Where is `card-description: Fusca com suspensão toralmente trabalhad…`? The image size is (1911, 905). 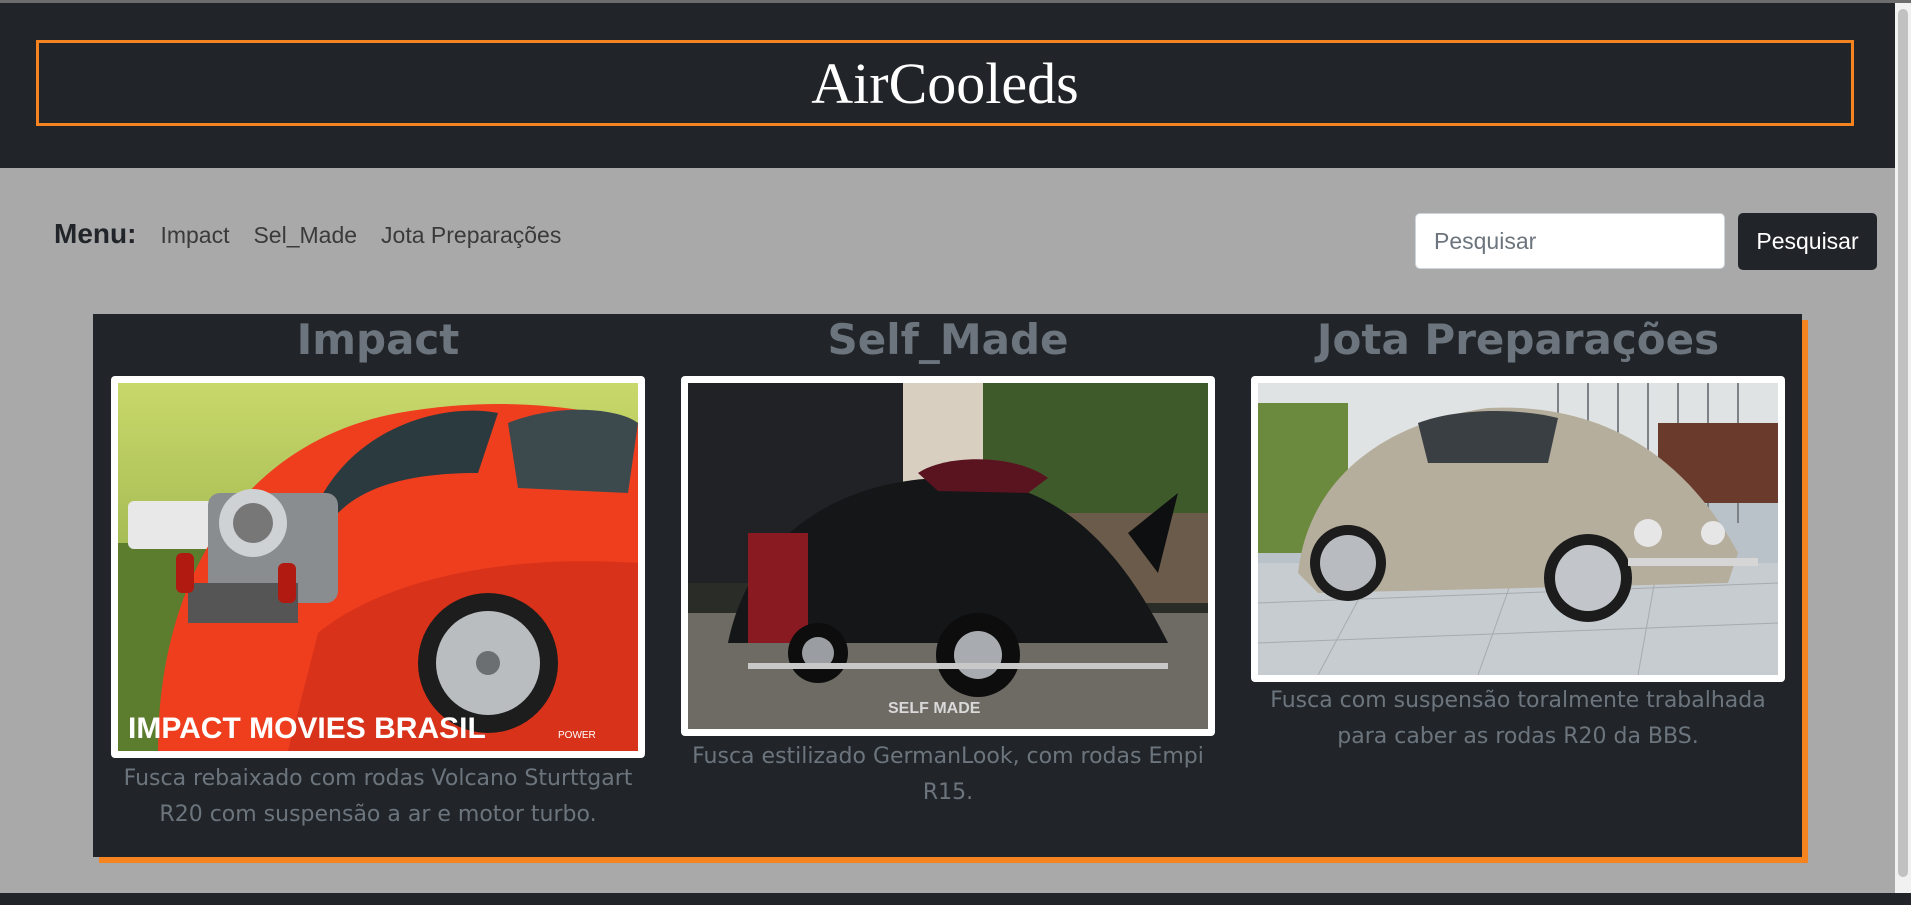 card-description: Fusca com suspensão toralmente trabalhad… is located at coordinates (1518, 718).